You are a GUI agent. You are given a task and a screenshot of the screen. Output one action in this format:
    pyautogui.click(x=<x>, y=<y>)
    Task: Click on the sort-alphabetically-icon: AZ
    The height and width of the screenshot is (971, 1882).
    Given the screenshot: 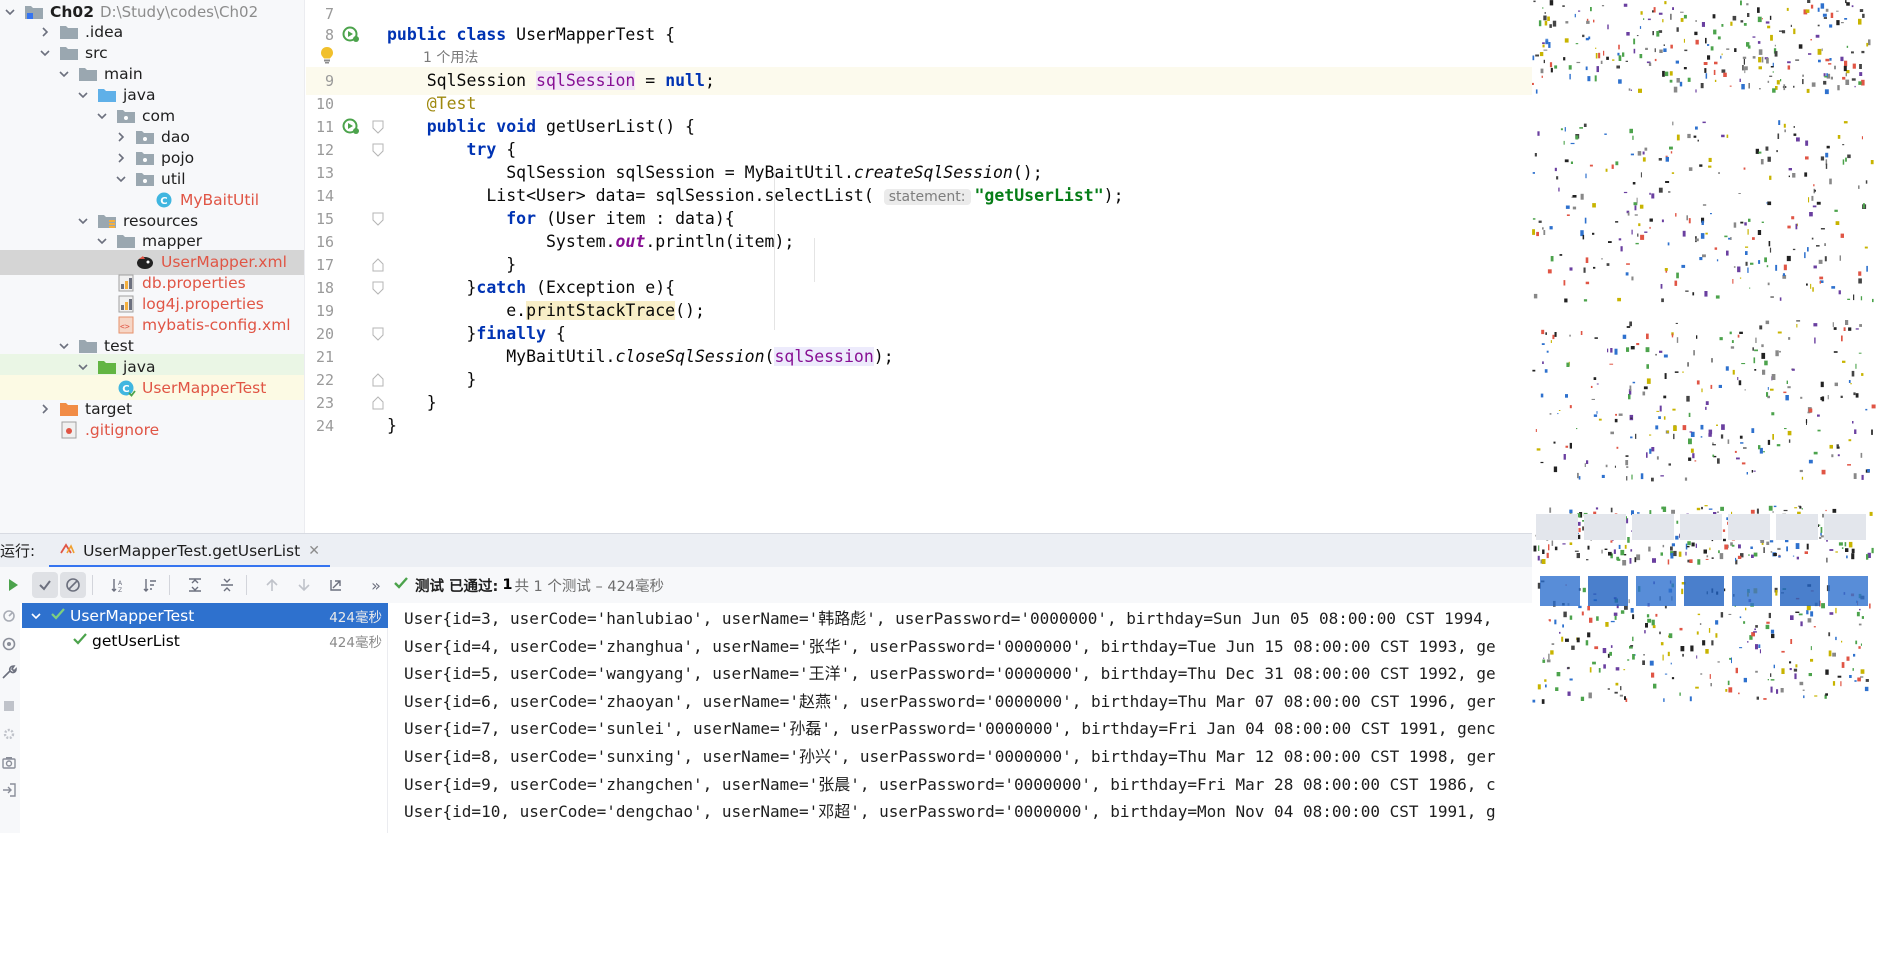 What is the action you would take?
    pyautogui.click(x=118, y=585)
    